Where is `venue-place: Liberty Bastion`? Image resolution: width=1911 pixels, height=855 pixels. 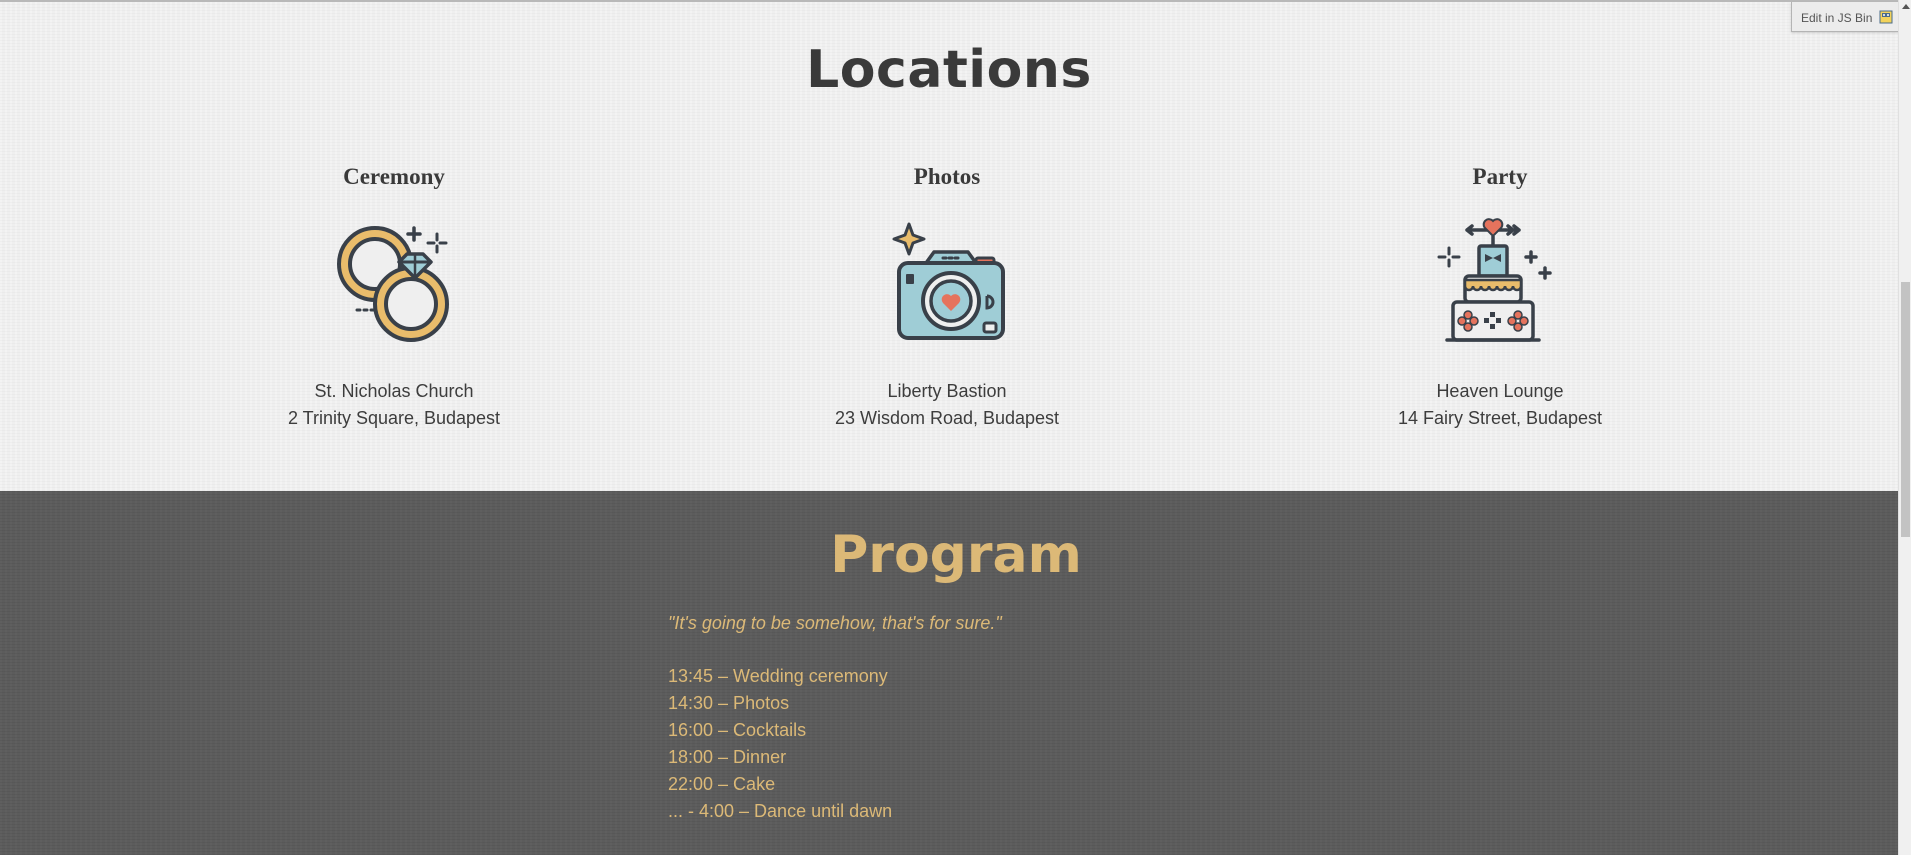 venue-place: Liberty Bastion is located at coordinates (947, 391).